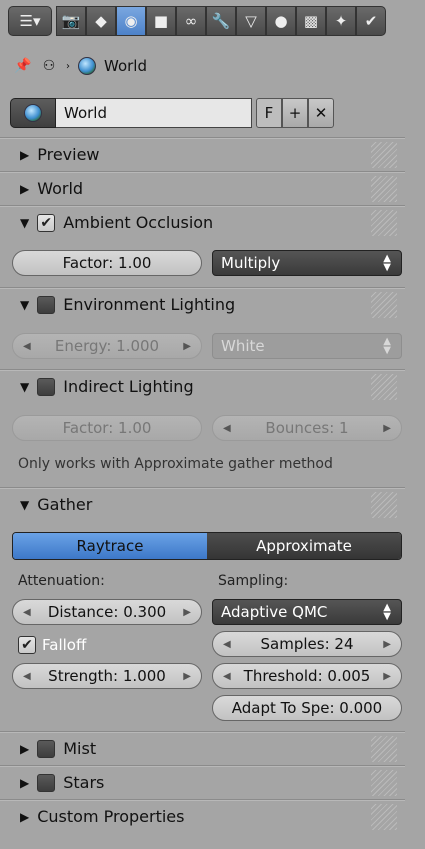  Describe the element at coordinates (154, 113) in the screenshot. I see `world-name-field: World` at that location.